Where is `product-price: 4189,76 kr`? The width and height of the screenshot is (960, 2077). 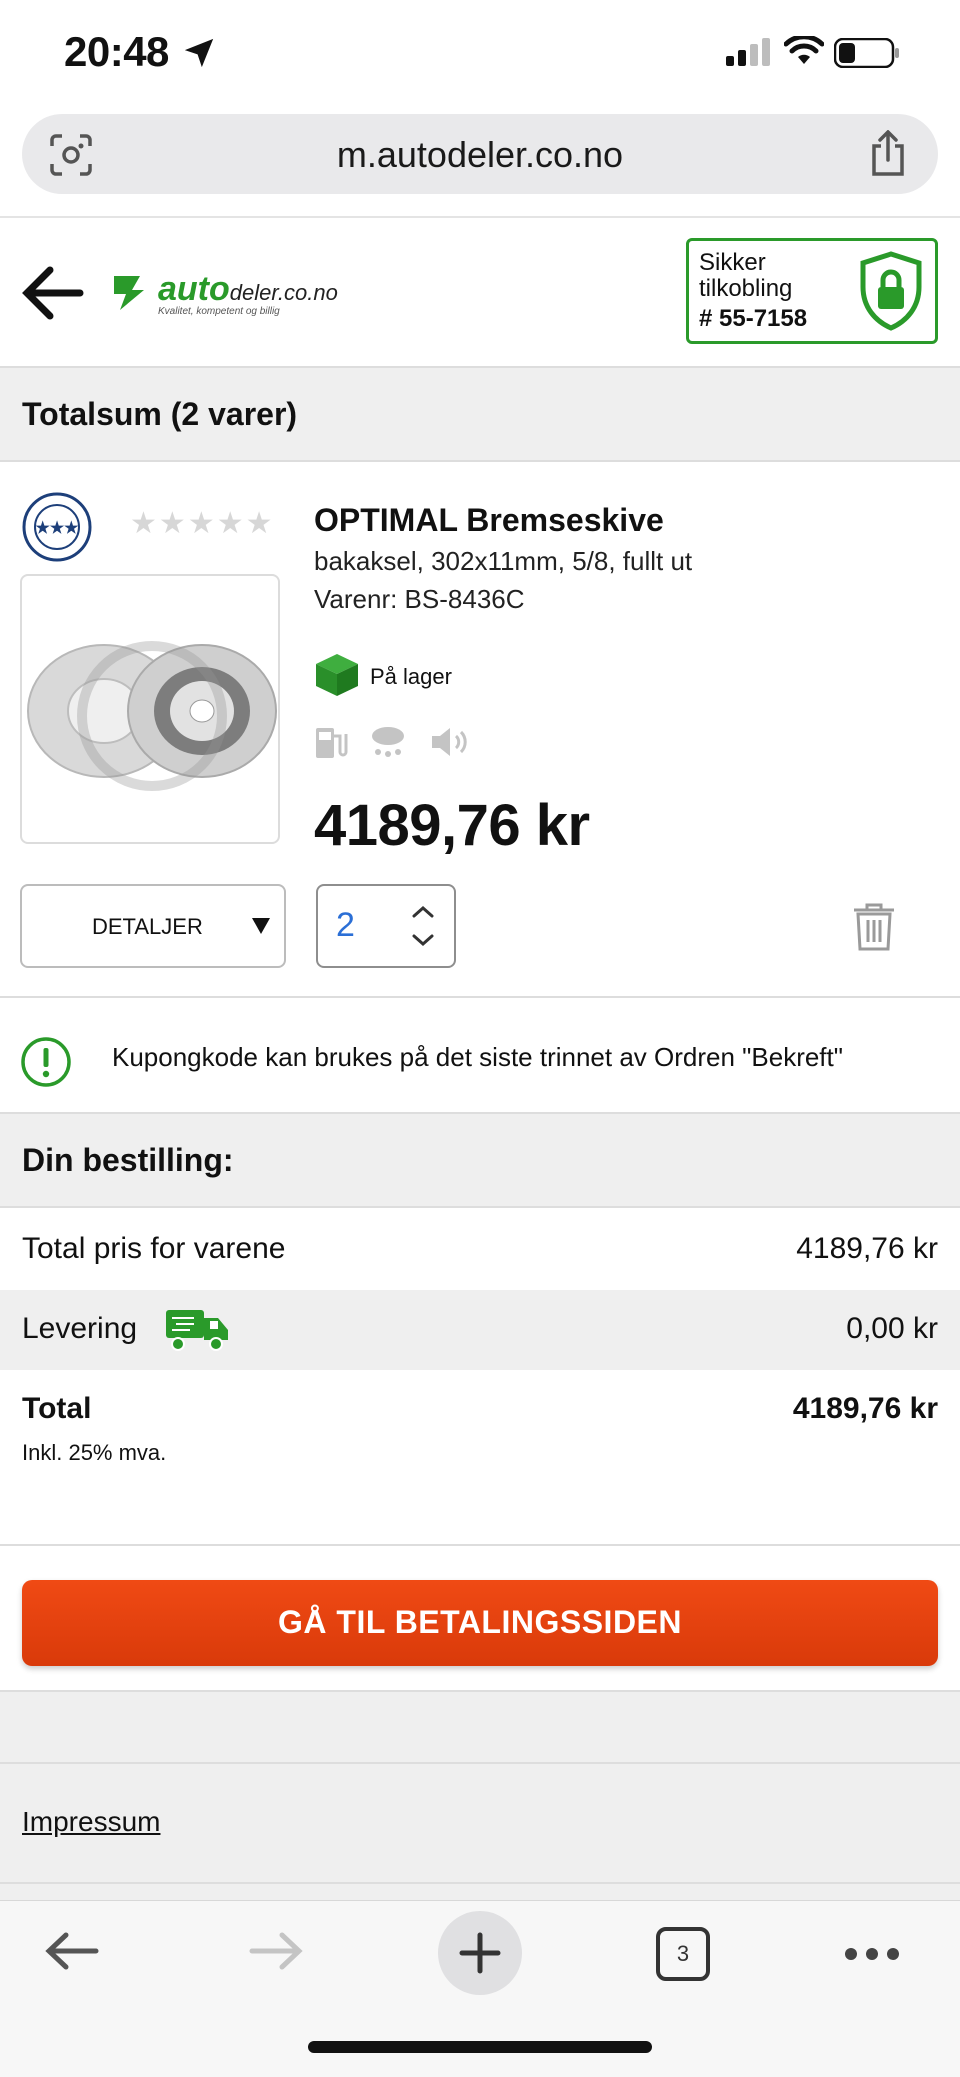
product-price: 4189,76 kr is located at coordinates (452, 825).